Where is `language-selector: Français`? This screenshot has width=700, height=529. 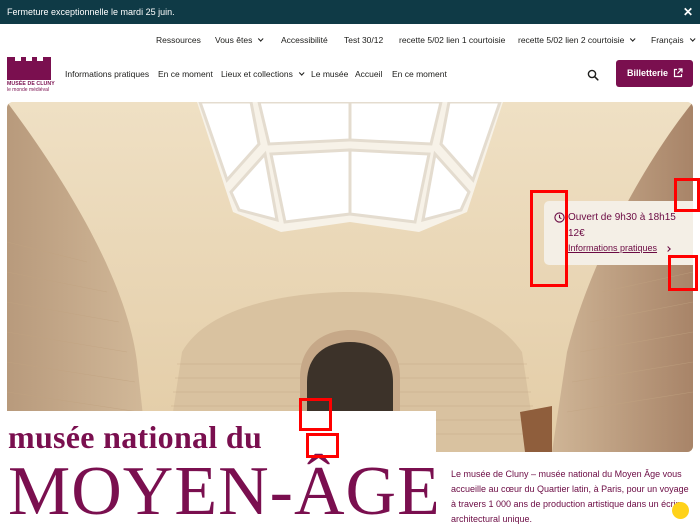
language-selector: Français is located at coordinates (673, 40).